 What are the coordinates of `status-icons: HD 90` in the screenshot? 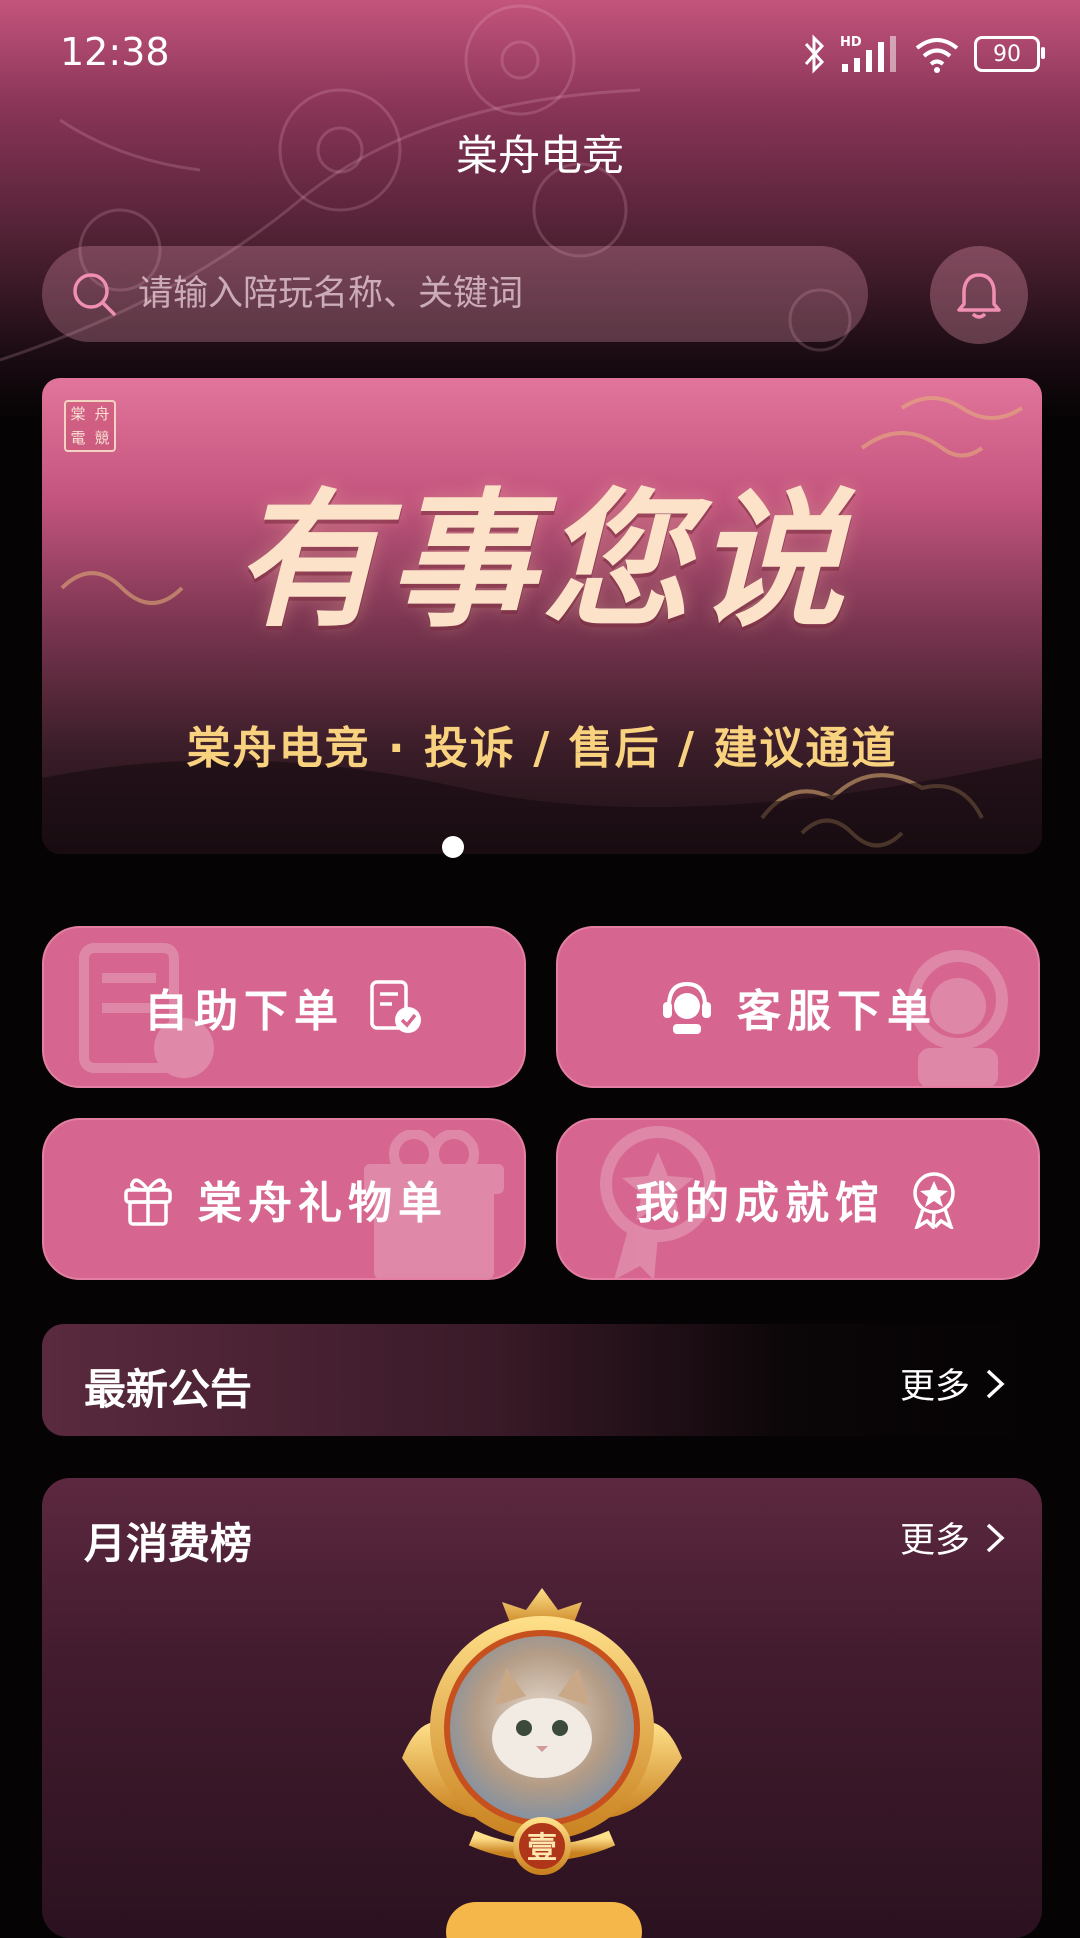 It's located at (923, 54).